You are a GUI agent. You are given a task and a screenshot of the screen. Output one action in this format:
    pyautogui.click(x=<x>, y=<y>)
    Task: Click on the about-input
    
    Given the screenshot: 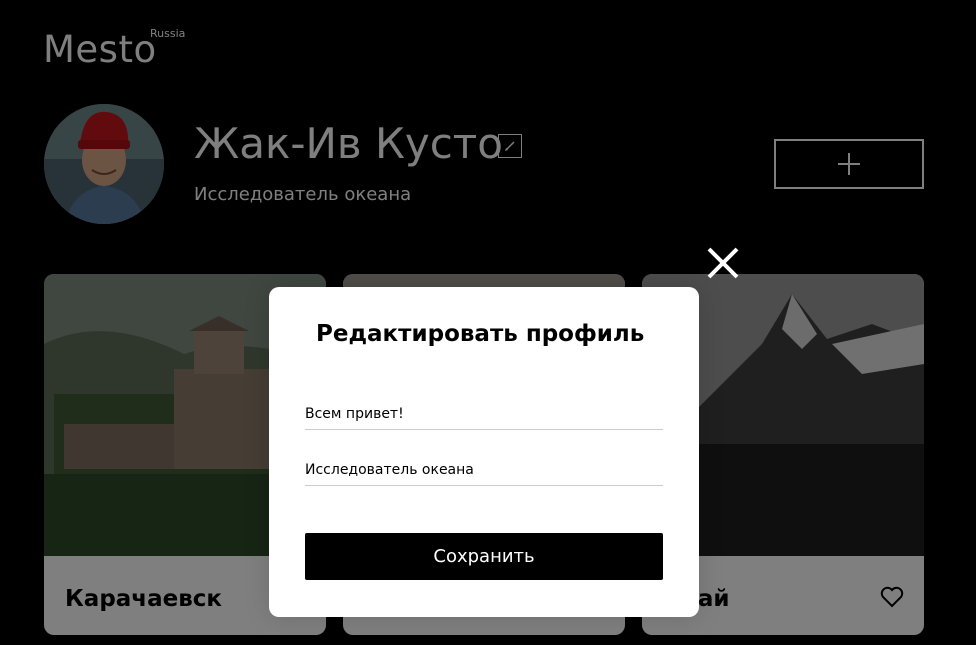 What is the action you would take?
    pyautogui.click(x=484, y=473)
    